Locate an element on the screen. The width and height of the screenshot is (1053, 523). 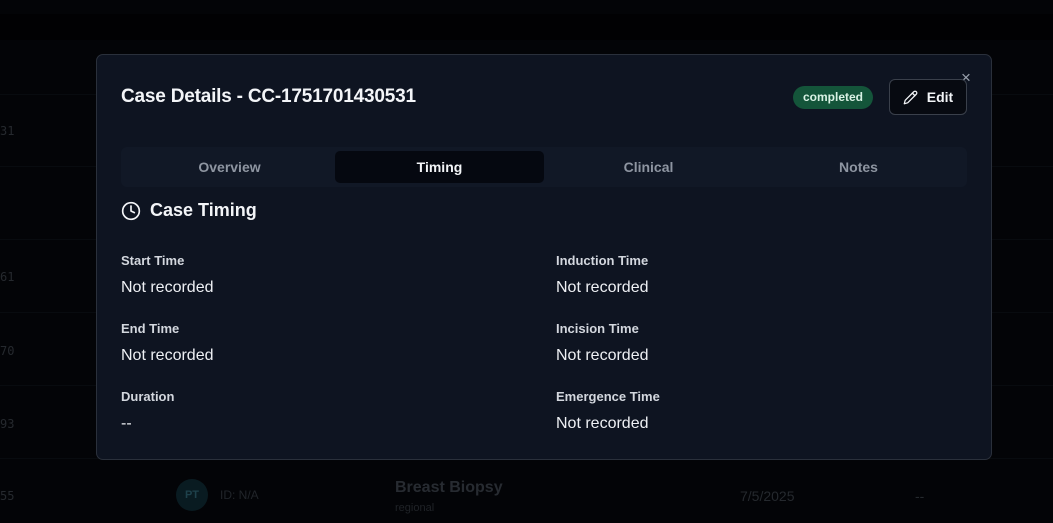
start-time-value: Not recorded is located at coordinates (167, 287).